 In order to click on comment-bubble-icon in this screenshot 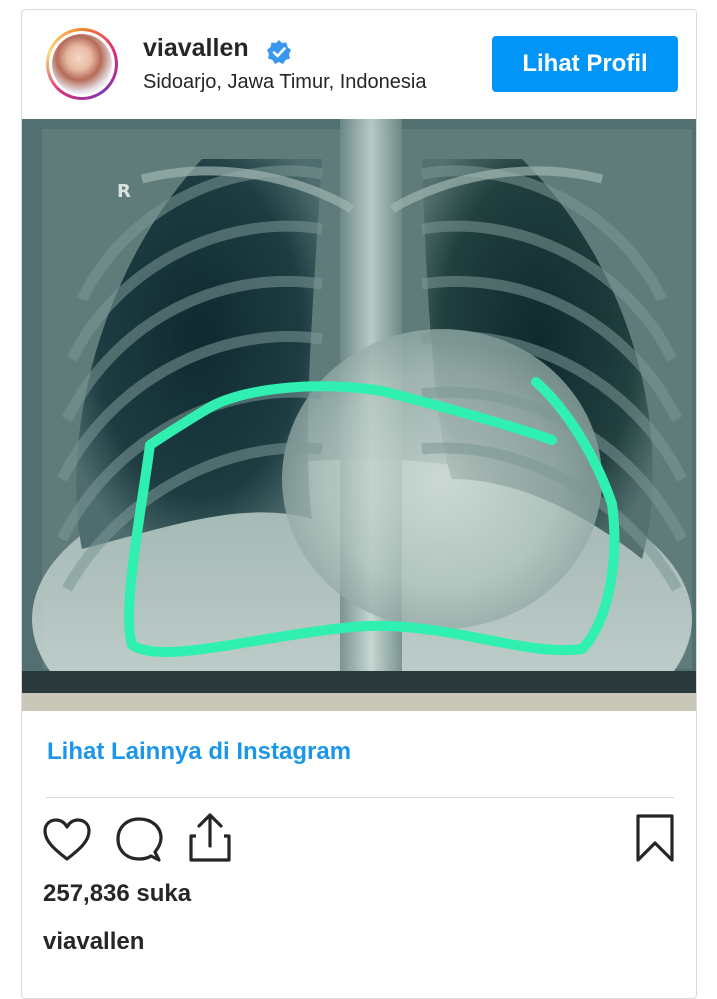, I will do `click(139, 840)`.